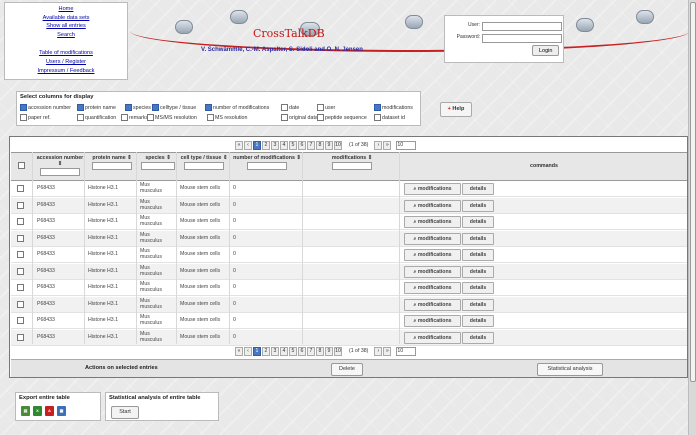 Image resolution: width=696 pixels, height=435 pixels. Describe the element at coordinates (352, 166) in the screenshot. I see `filter-modifications-input` at that location.